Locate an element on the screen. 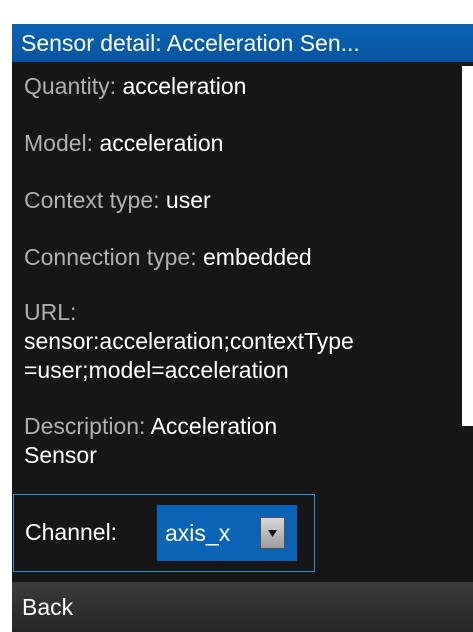  channel-select-value: axis_x is located at coordinates (198, 533).